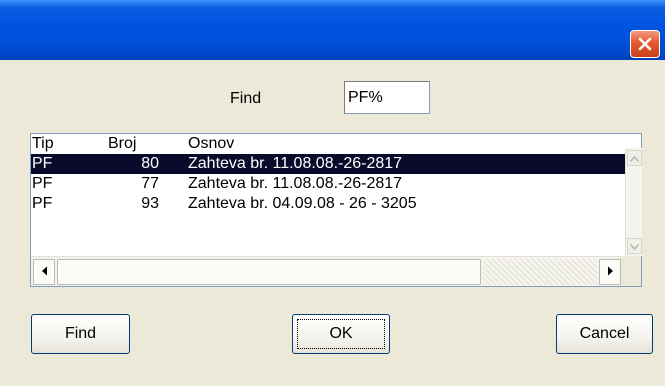  I want to click on chevron-down-icon, so click(634, 246).